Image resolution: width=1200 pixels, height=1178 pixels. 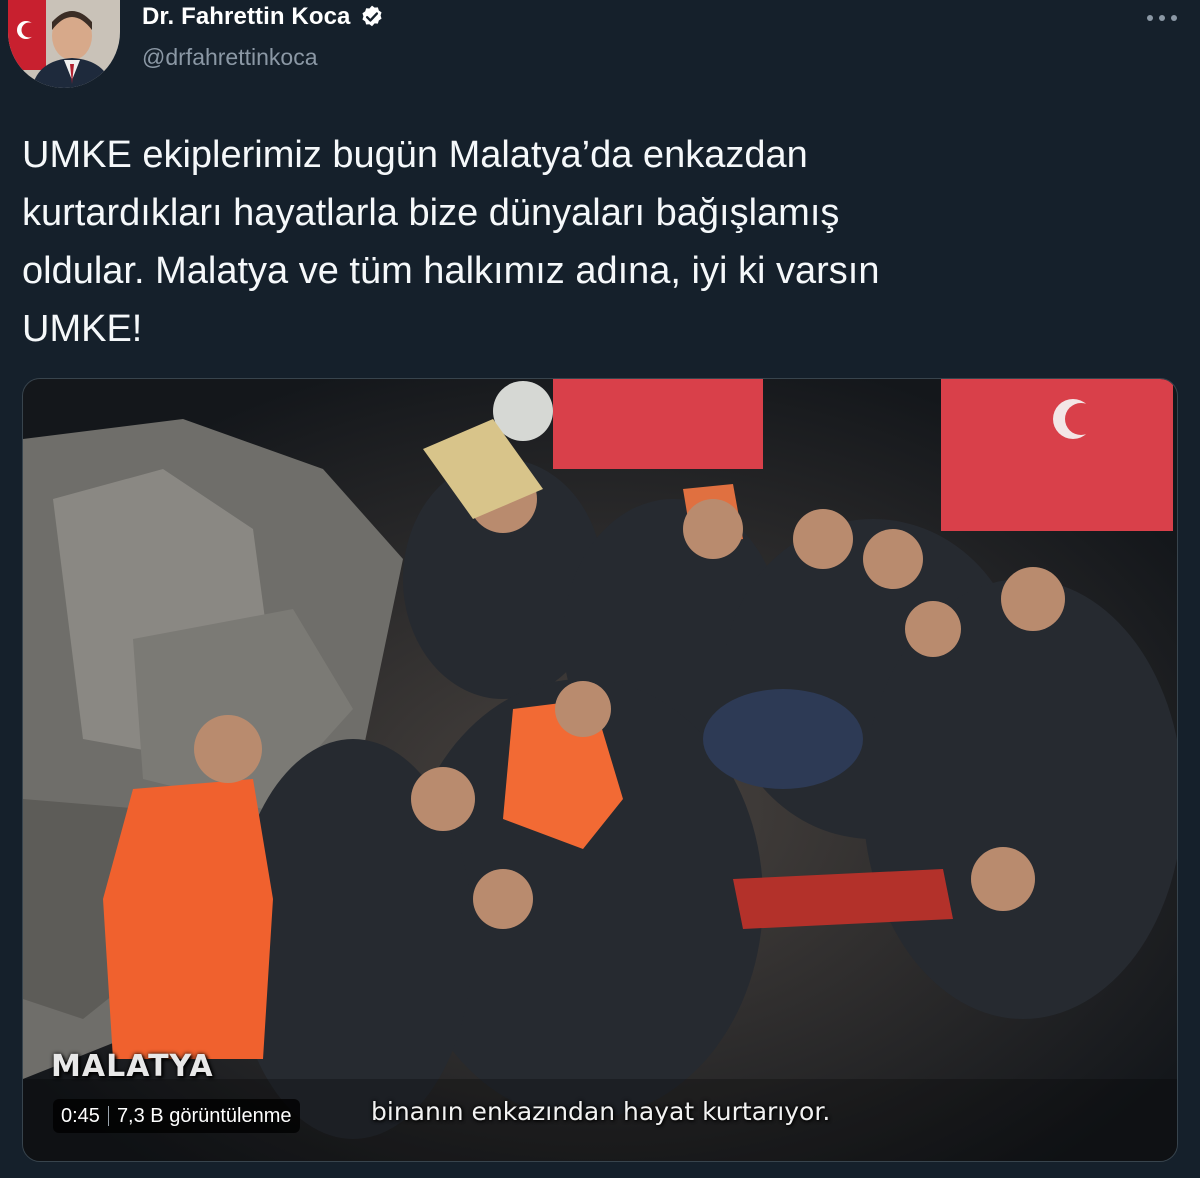 What do you see at coordinates (132, 1066) in the screenshot?
I see `video-location-caption: MALATYA` at bounding box center [132, 1066].